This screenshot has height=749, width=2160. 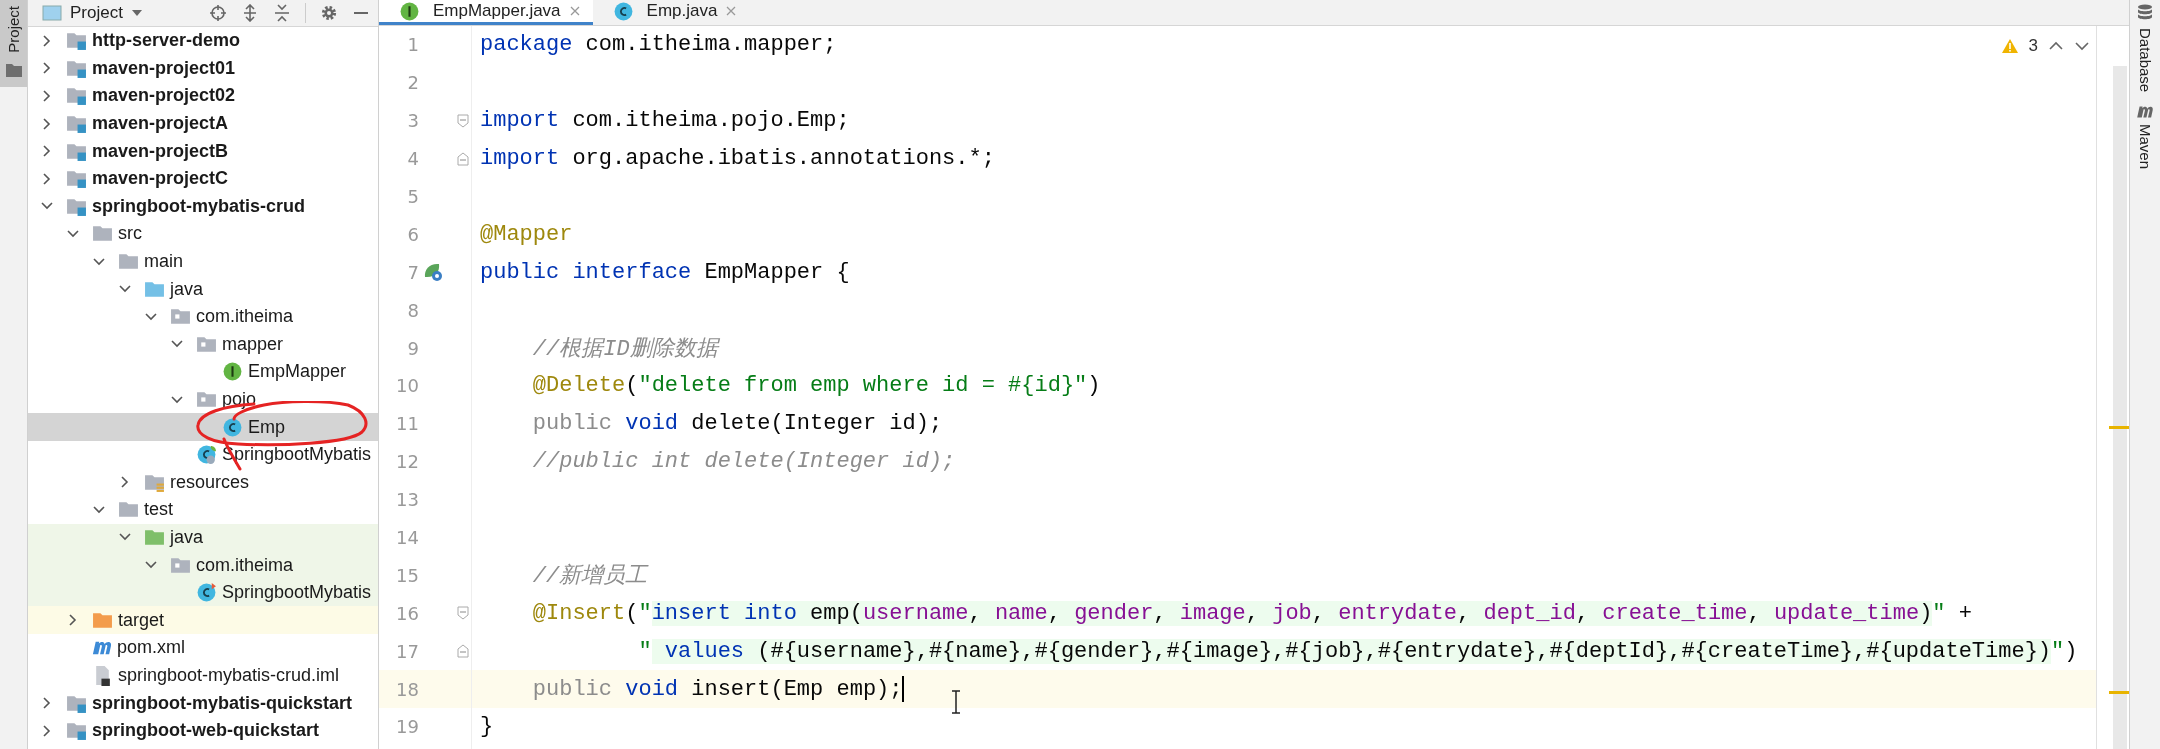 I want to click on line-number: 3, so click(x=412, y=121).